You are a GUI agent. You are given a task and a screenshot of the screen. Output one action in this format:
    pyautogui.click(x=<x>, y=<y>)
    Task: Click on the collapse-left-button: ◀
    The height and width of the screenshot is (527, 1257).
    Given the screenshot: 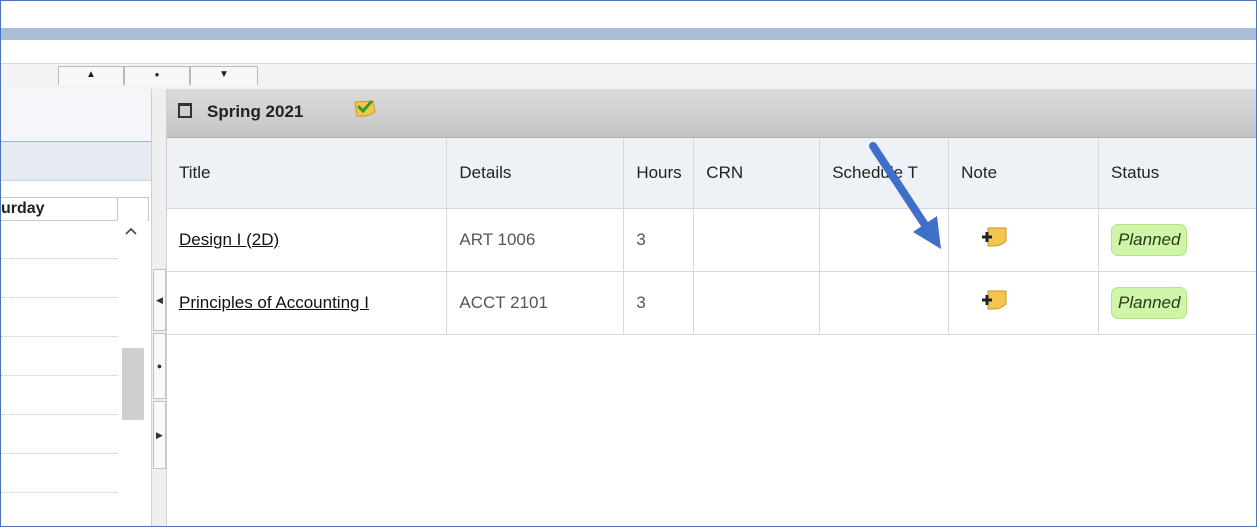 What is the action you would take?
    pyautogui.click(x=159, y=300)
    